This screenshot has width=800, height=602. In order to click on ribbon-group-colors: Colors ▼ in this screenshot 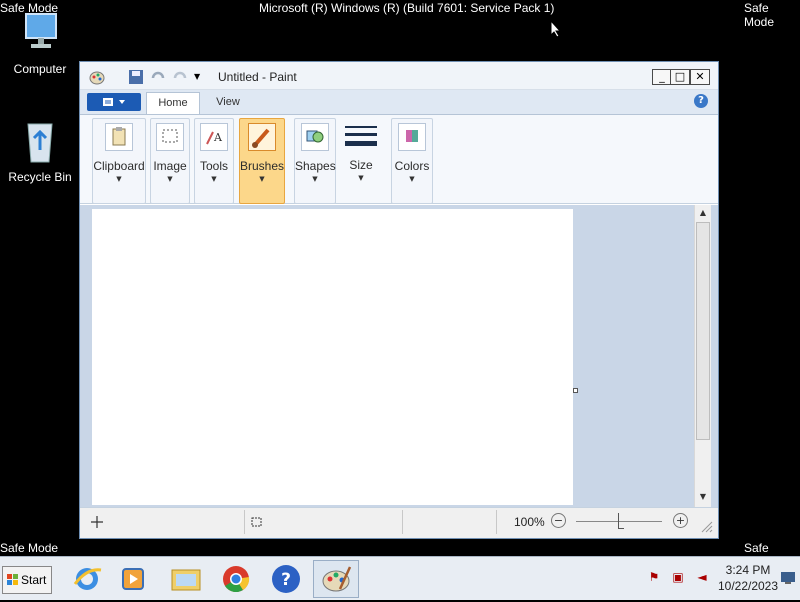, I will do `click(412, 161)`.